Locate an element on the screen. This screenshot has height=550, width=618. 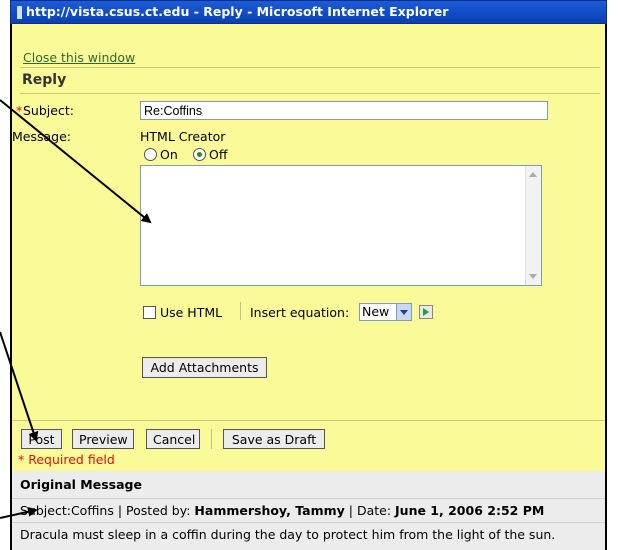
save-as-draft-button: Save as Draft is located at coordinates (274, 439).